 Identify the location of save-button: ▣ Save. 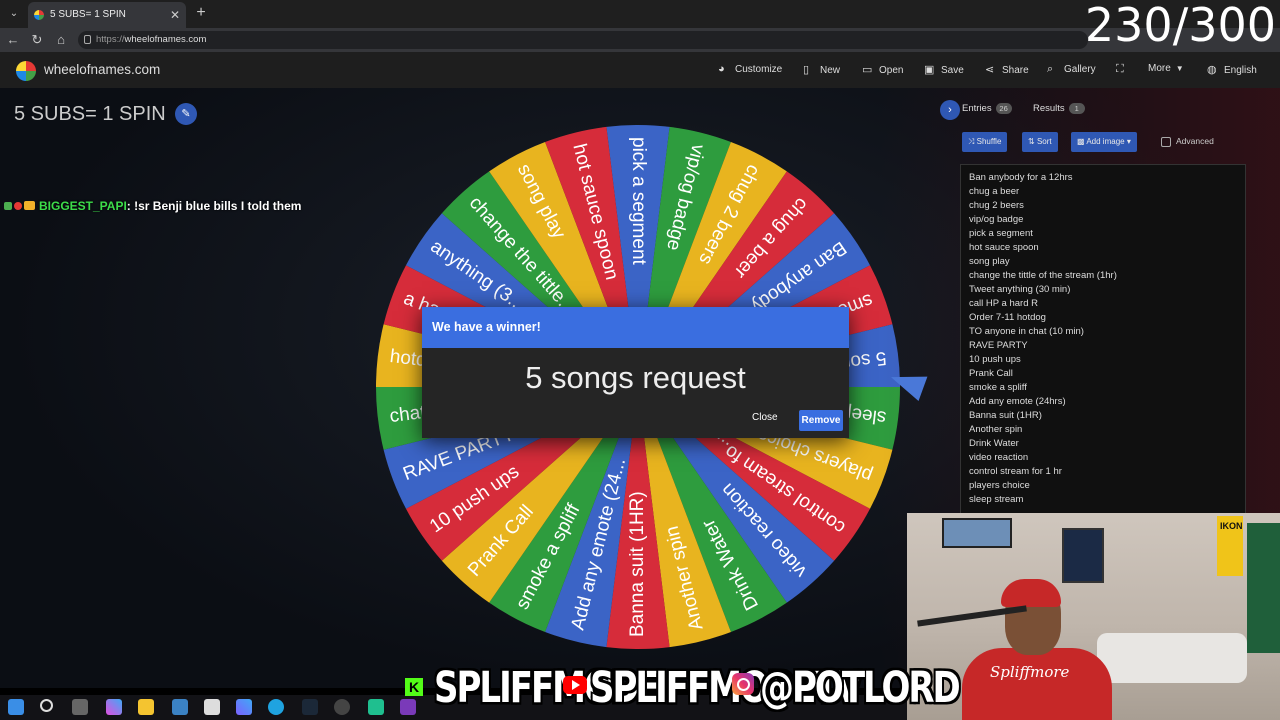
(944, 69).